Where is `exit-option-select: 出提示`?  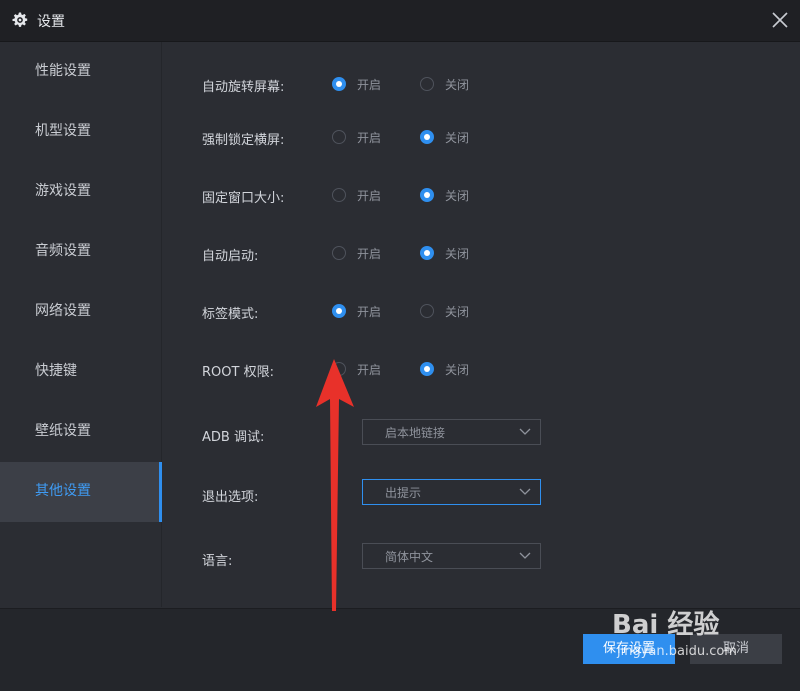 exit-option-select: 出提示 is located at coordinates (451, 492).